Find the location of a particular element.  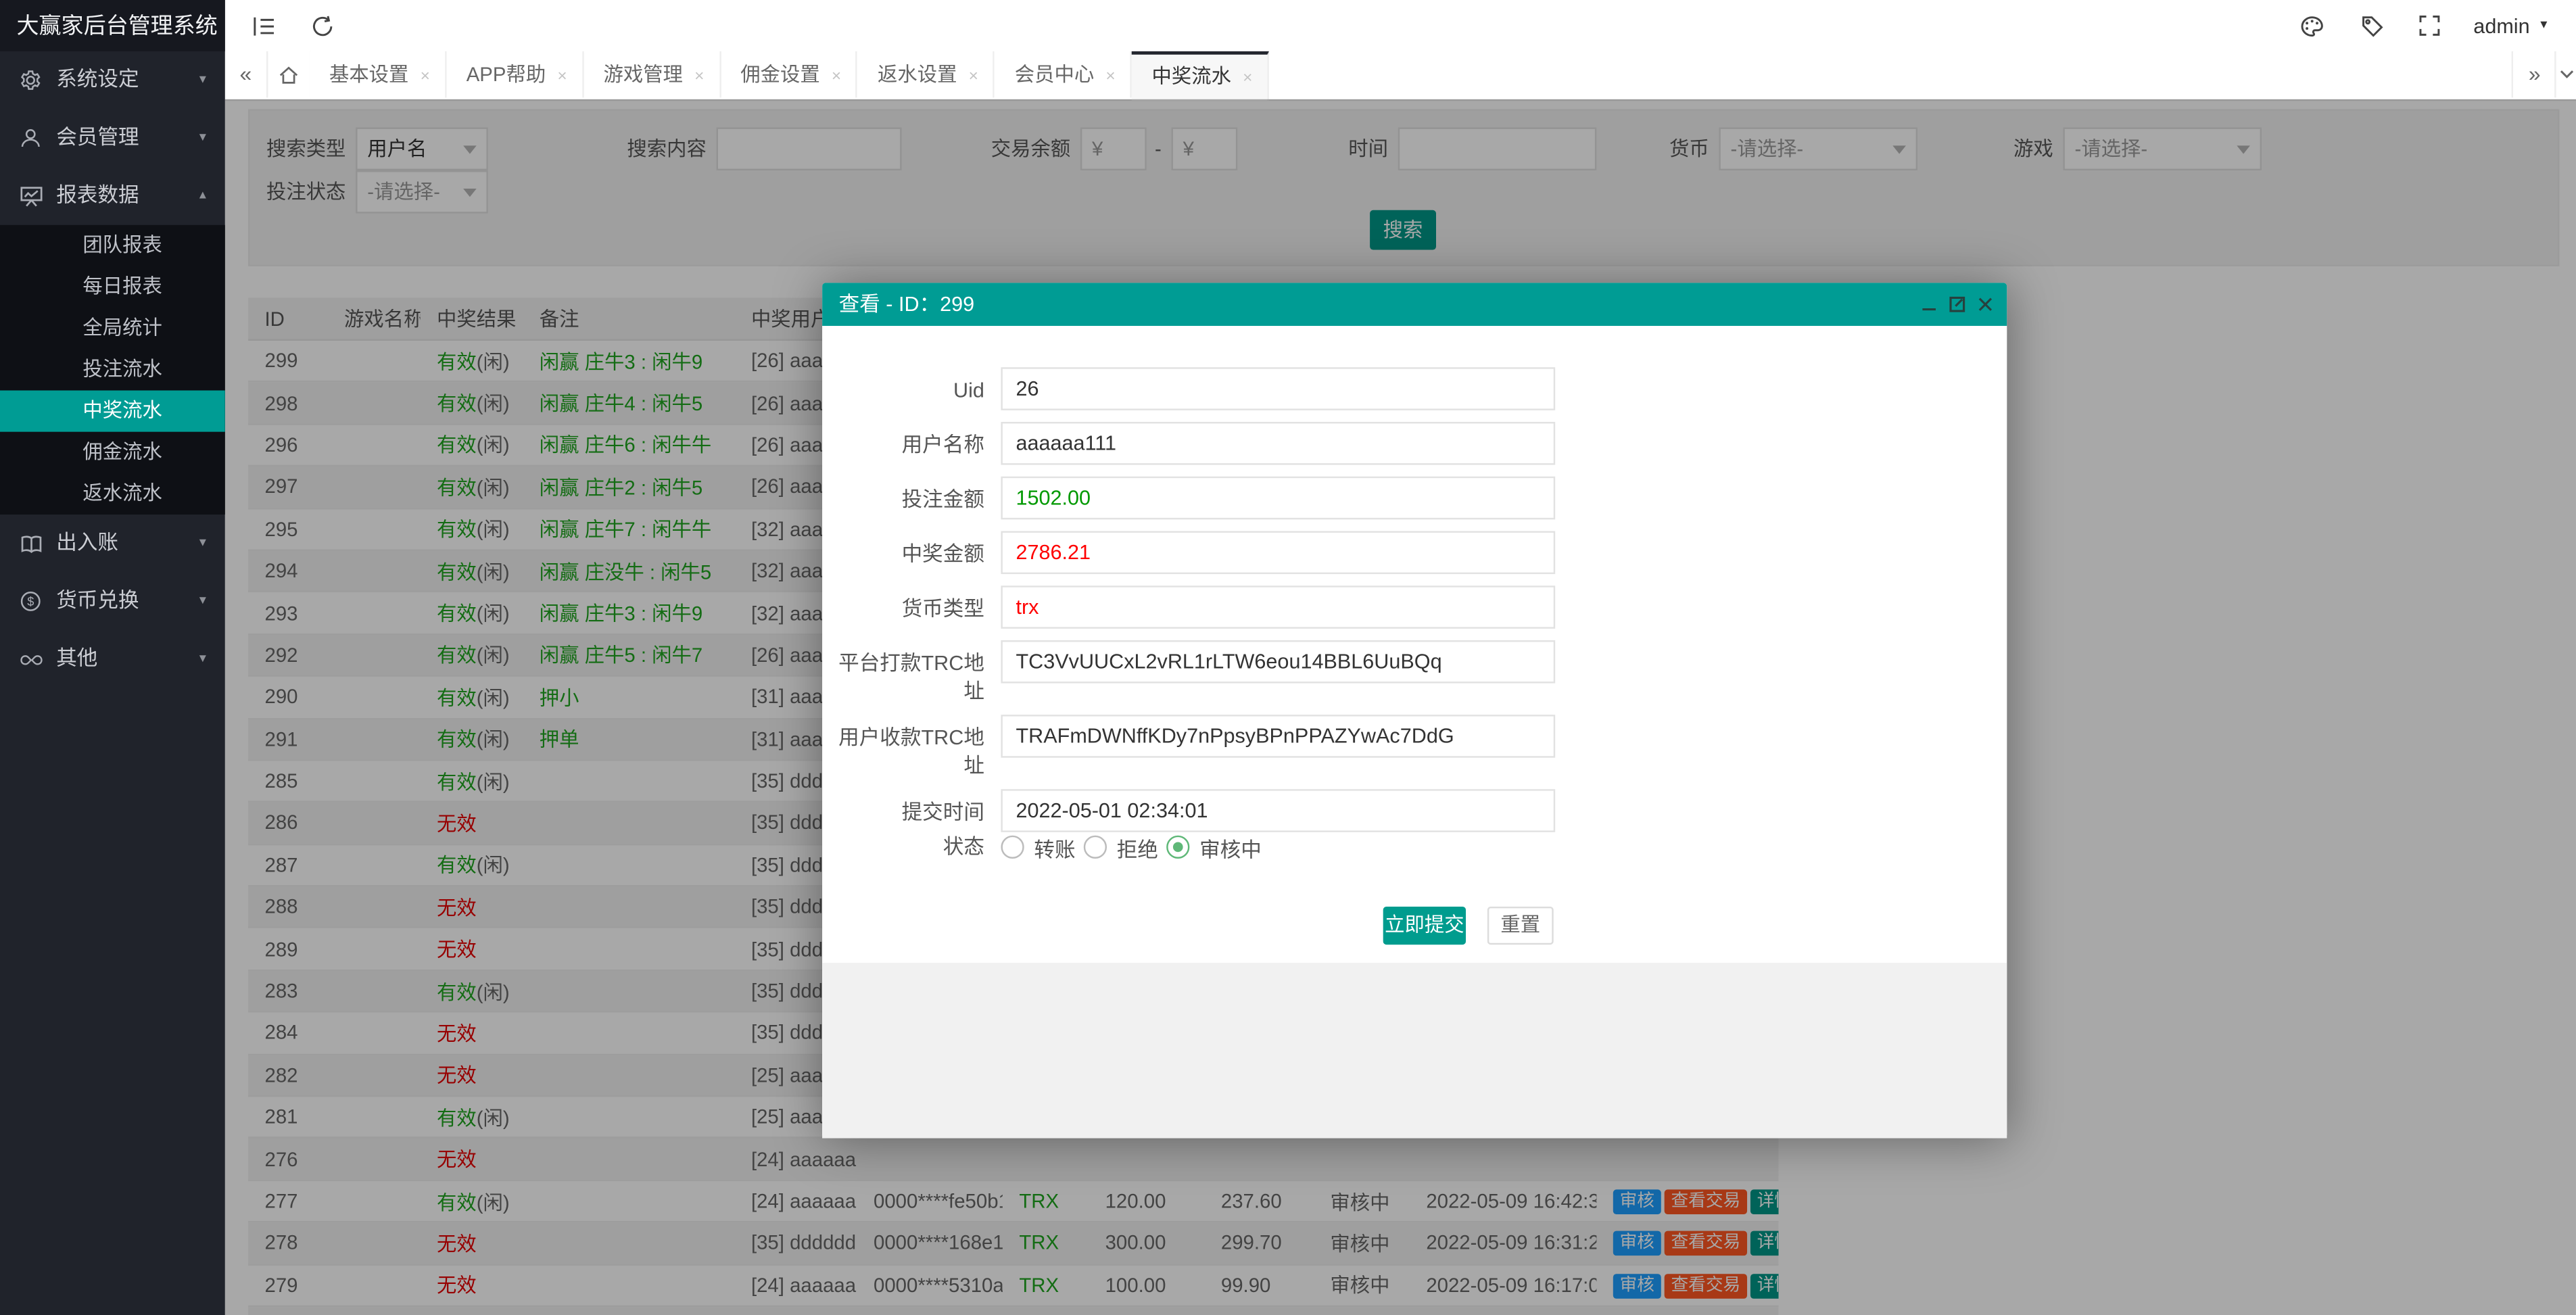

sidebar-item-label: 系统设定 is located at coordinates (97, 79).